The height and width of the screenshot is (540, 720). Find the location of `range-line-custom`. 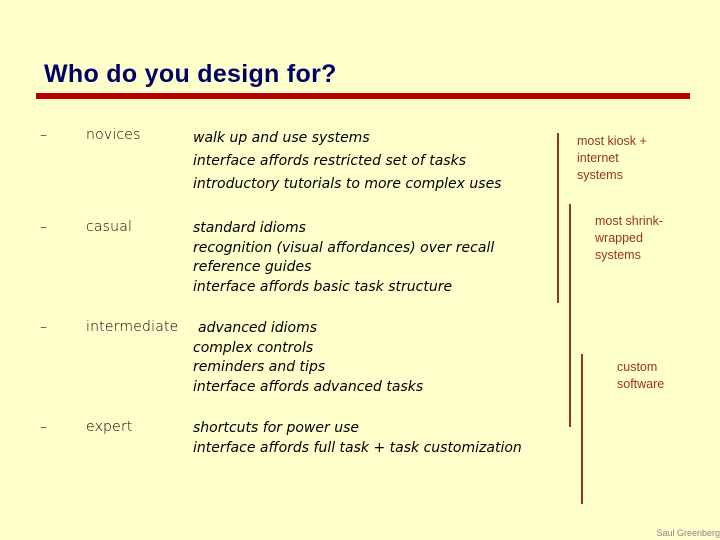

range-line-custom is located at coordinates (582, 429).